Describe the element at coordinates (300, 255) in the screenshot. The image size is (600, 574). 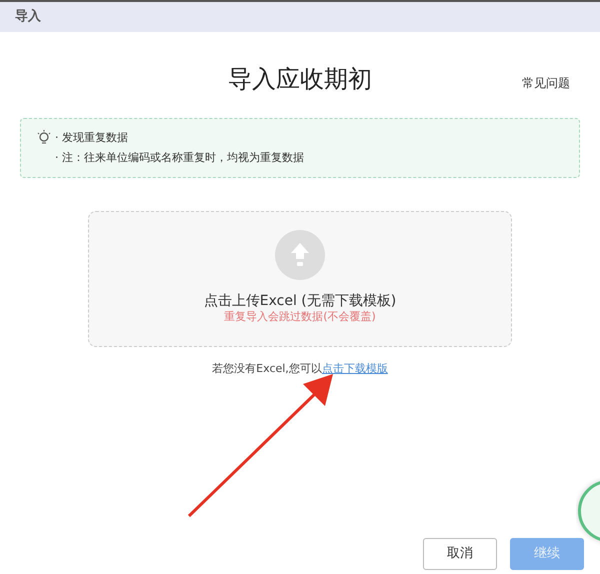
I see `upload-icon` at that location.